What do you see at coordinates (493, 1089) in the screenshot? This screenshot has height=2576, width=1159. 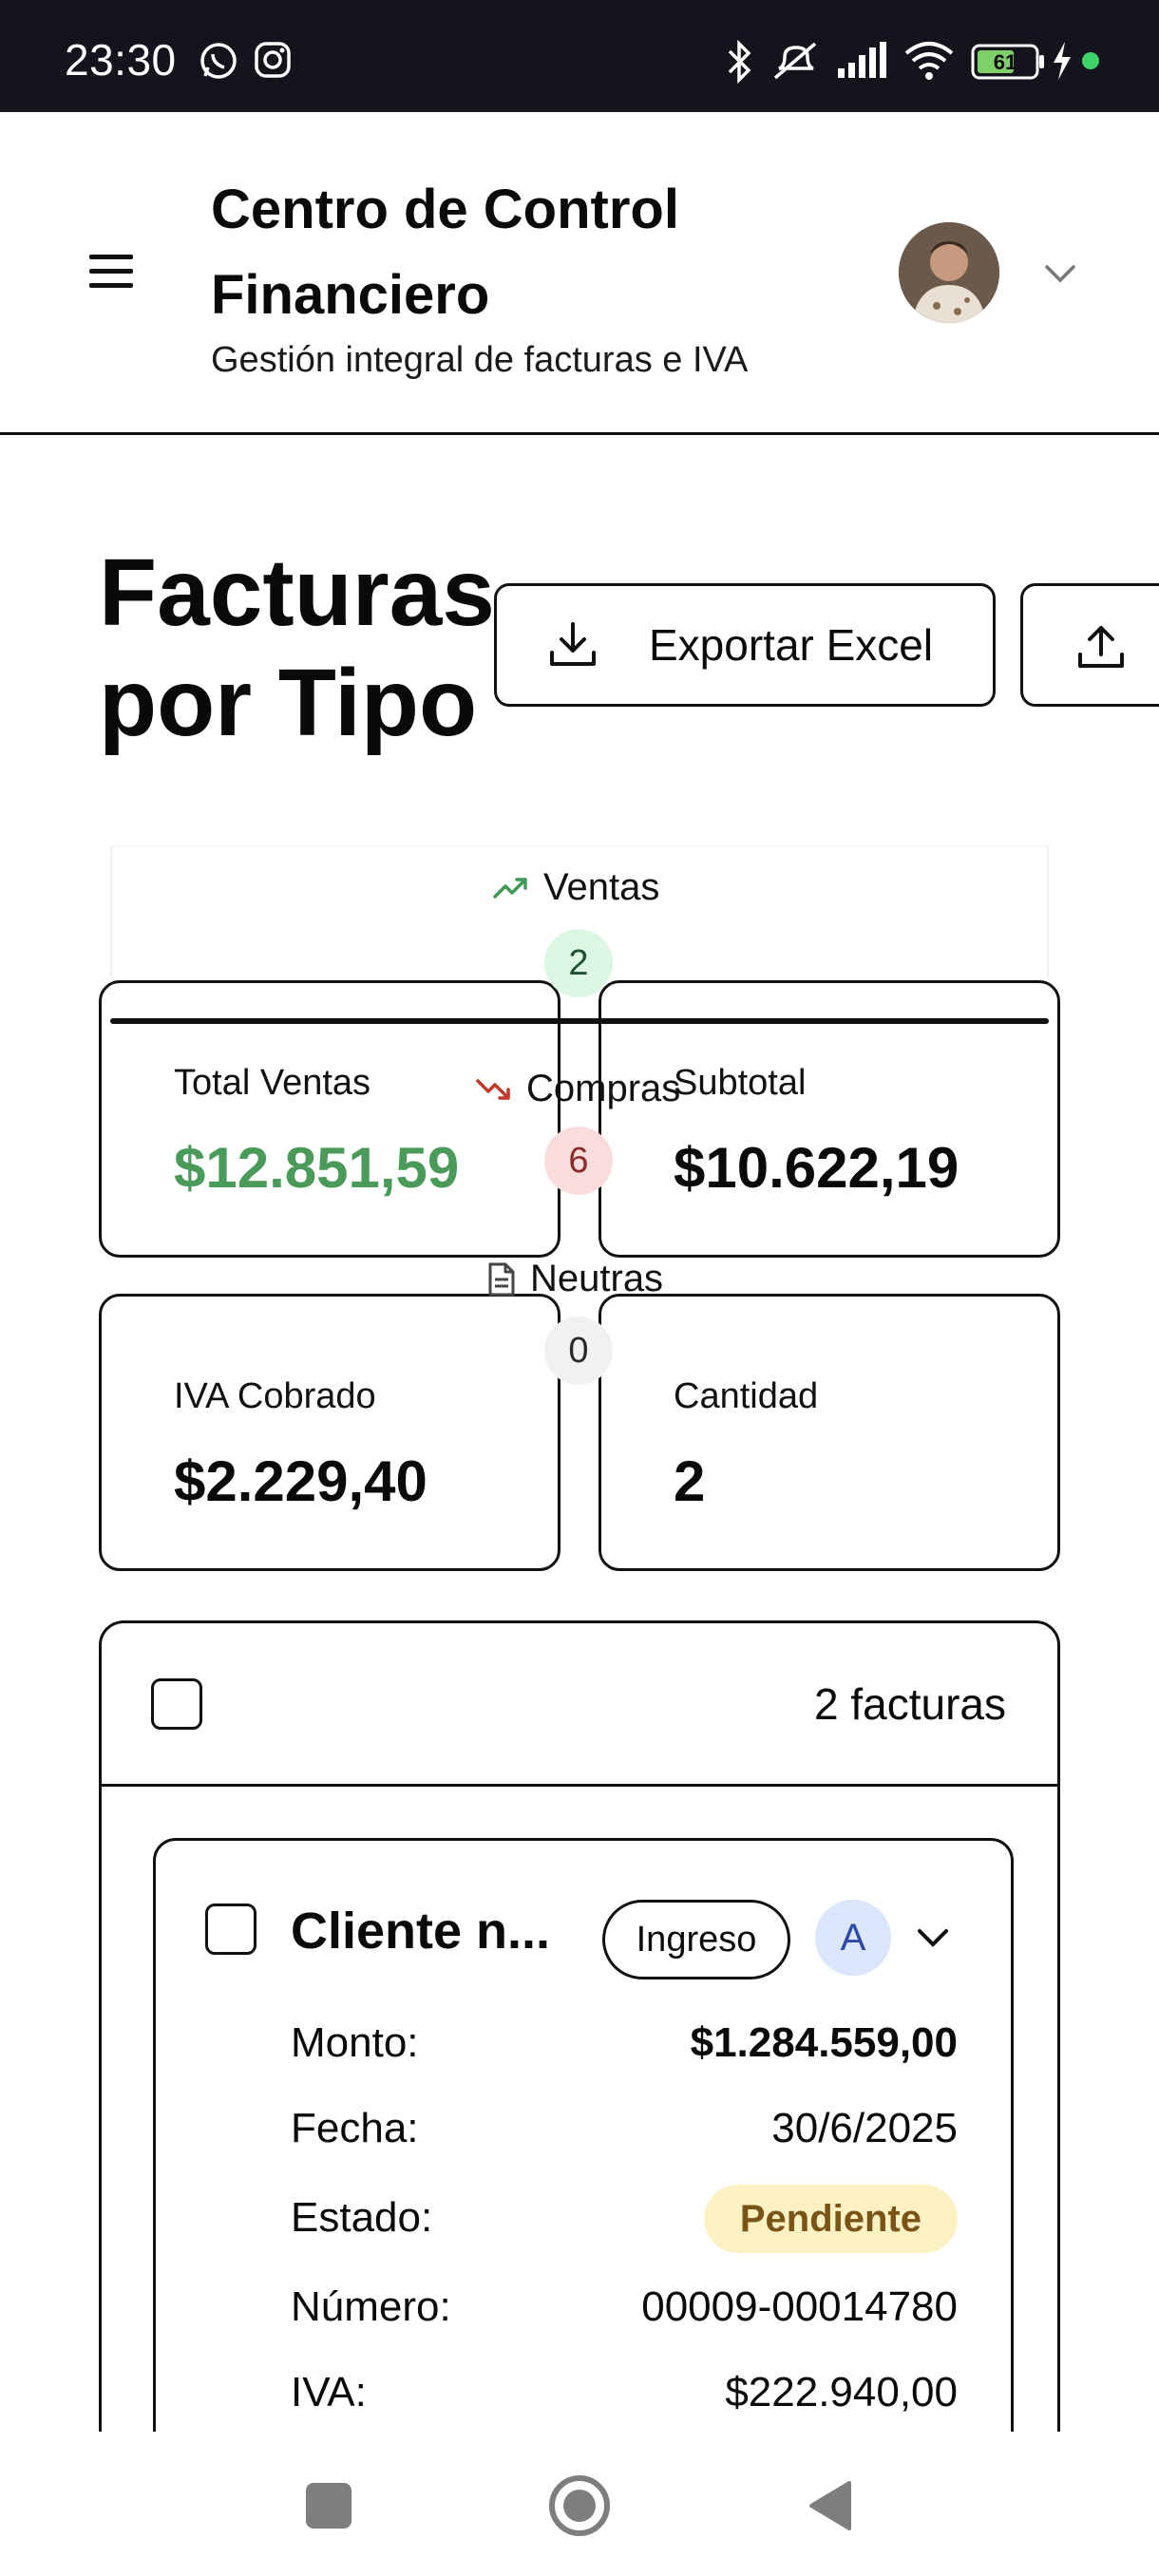 I see `trending-down-icon` at bounding box center [493, 1089].